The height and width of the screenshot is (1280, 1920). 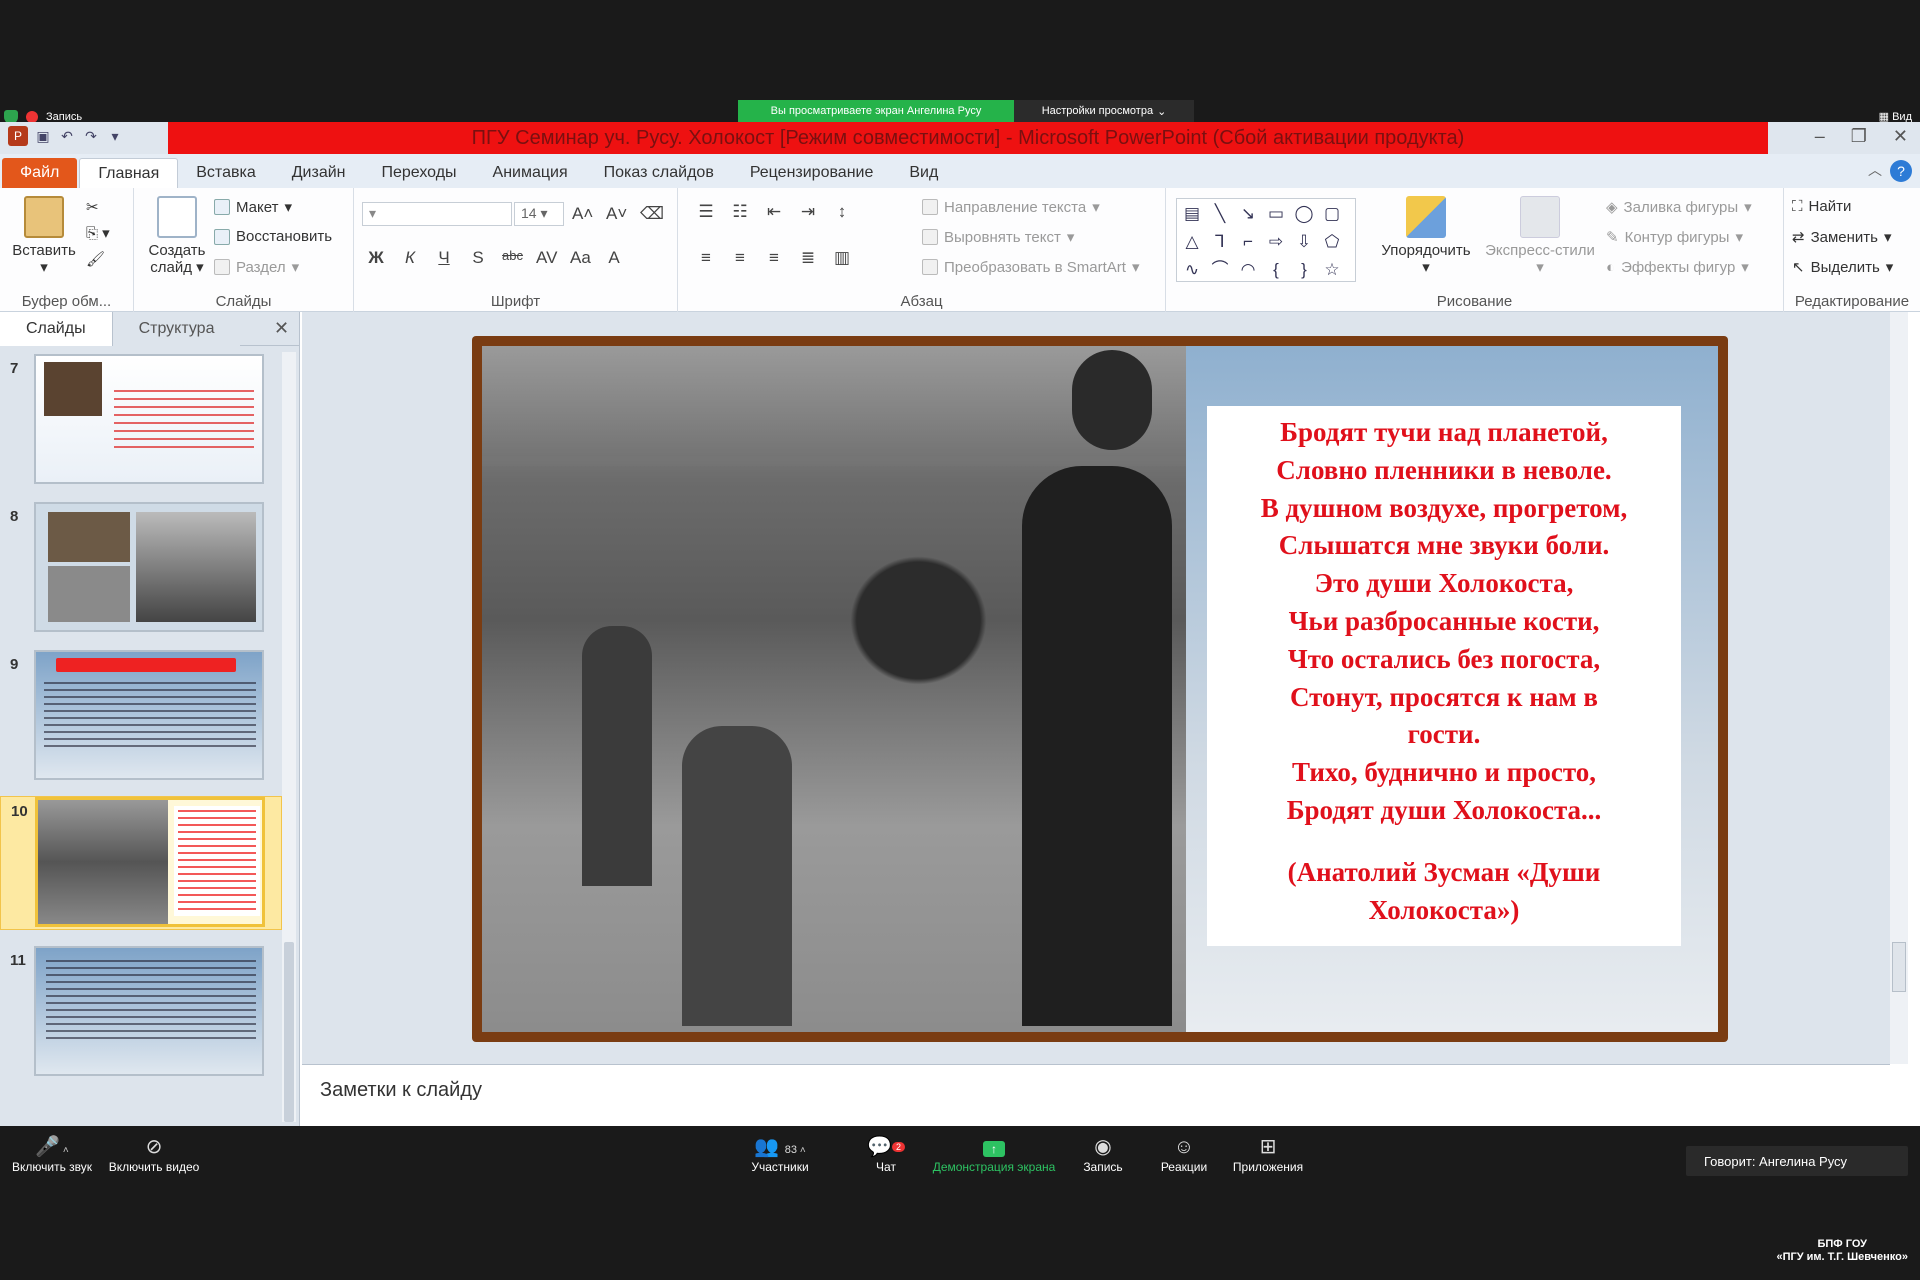 I want to click on unmute-button: 🎤 ˄ Включить звук, so click(x=52, y=1154).